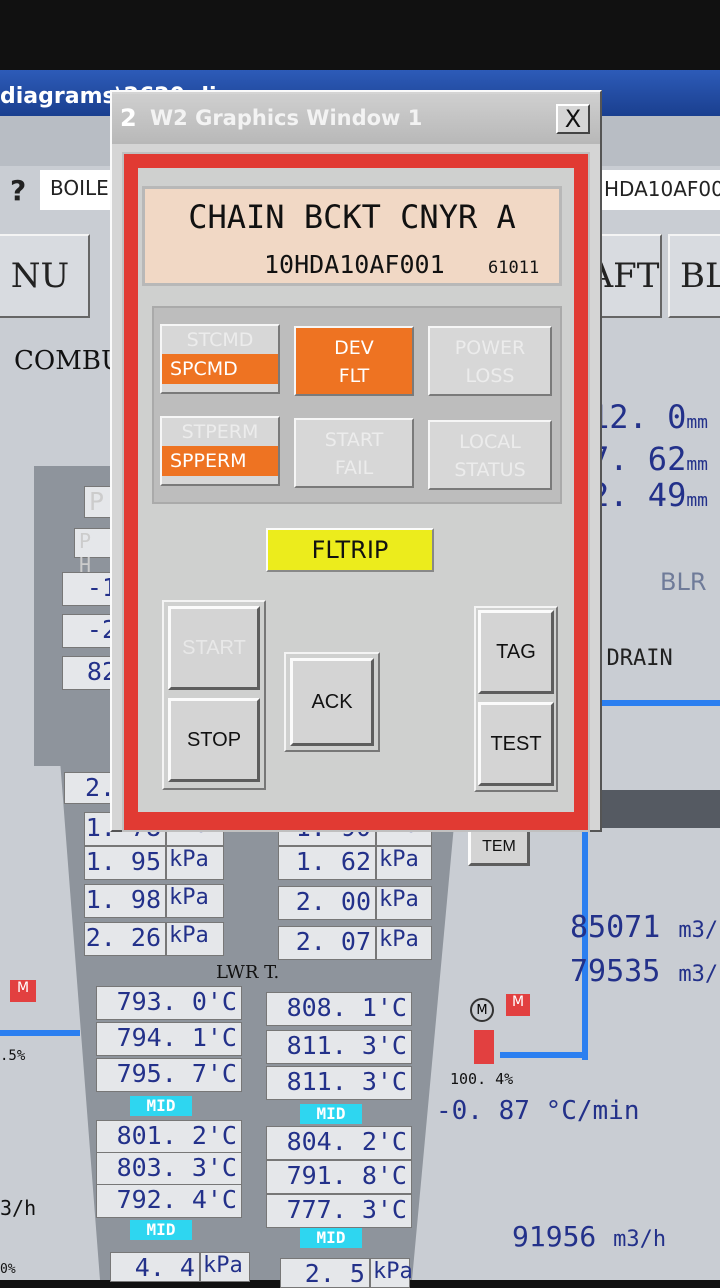 This screenshot has width=720, height=1288. Describe the element at coordinates (286, 118) in the screenshot. I see `popup-title: W2 Graphics Window 1` at that location.